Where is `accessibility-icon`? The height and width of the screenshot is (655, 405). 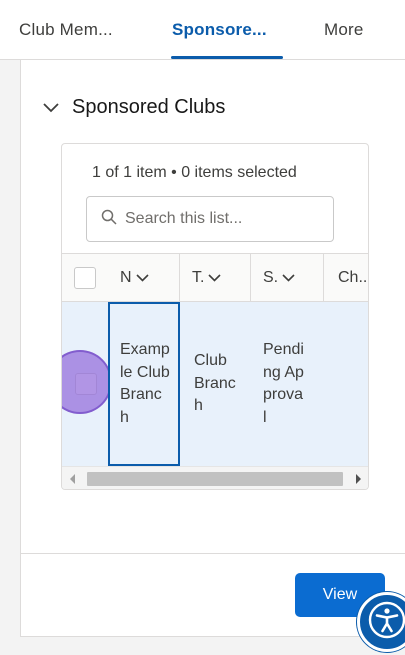
accessibility-icon is located at coordinates (386, 622).